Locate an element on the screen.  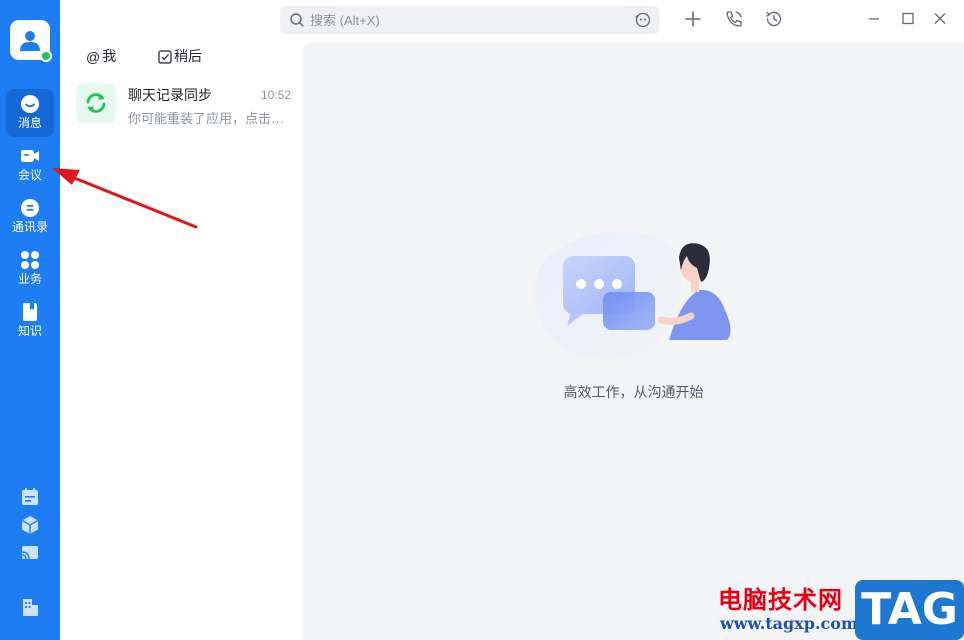
cast-icon is located at coordinates (30, 553).